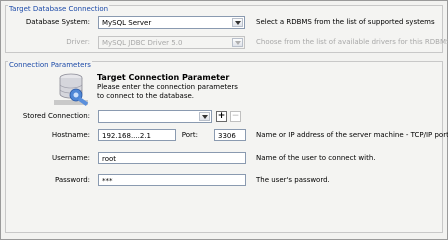 This screenshot has width=448, height=240. I want to click on port-field: 3306, so click(230, 135).